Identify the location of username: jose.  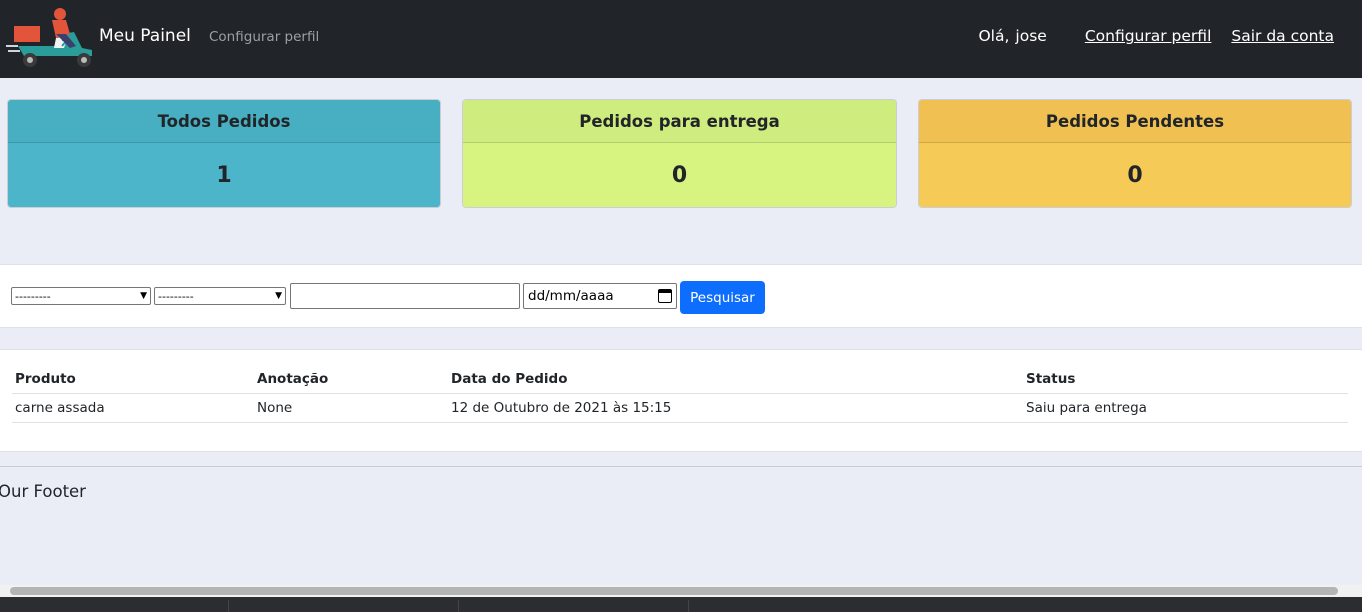
(1031, 36).